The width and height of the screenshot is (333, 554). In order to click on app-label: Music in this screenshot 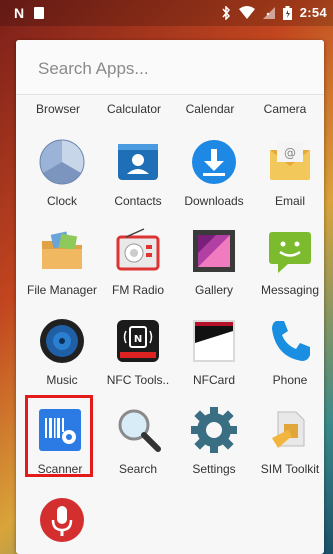, I will do `click(62, 380)`.